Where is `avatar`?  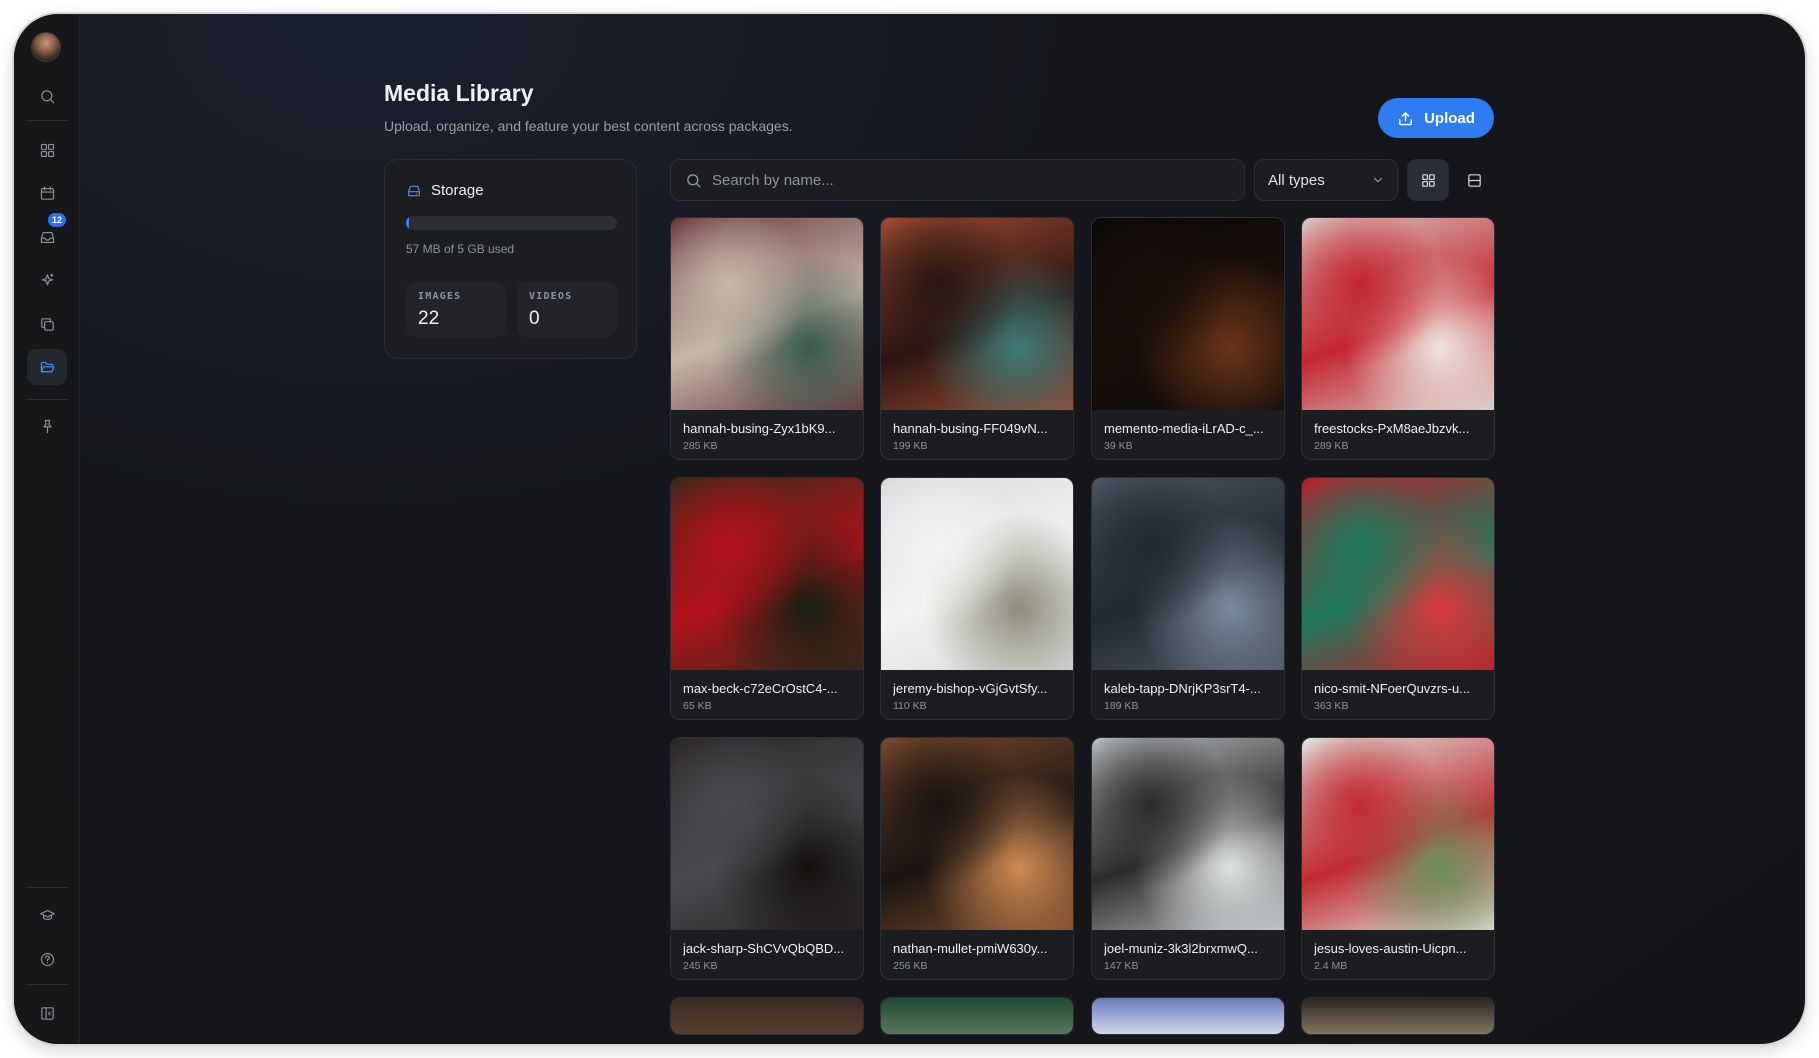 avatar is located at coordinates (46, 47).